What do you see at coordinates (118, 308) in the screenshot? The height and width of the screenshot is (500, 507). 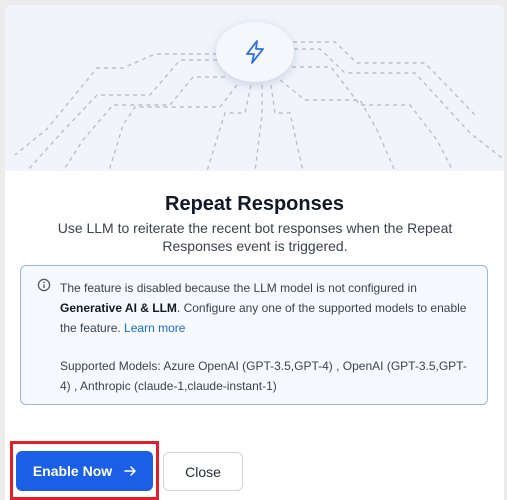 I see `generative-ai-llm-text: Generative AI & LLM` at bounding box center [118, 308].